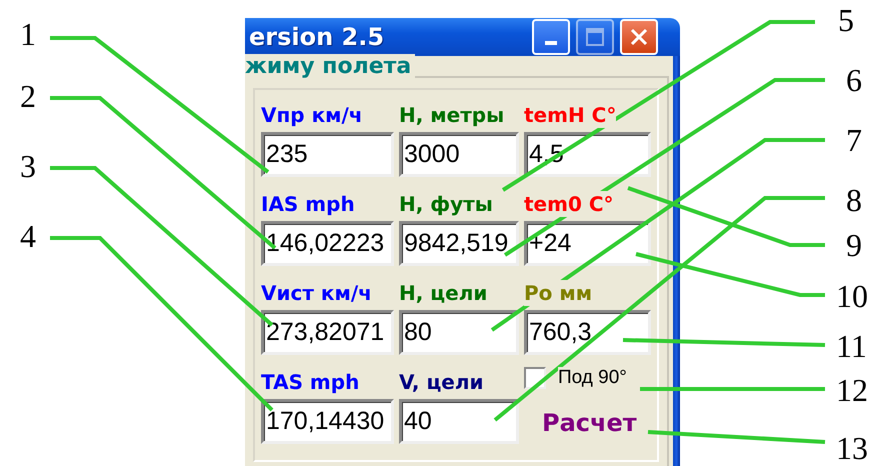 This screenshot has width=884, height=466. I want to click on input-field: 170,14430, so click(327, 421).